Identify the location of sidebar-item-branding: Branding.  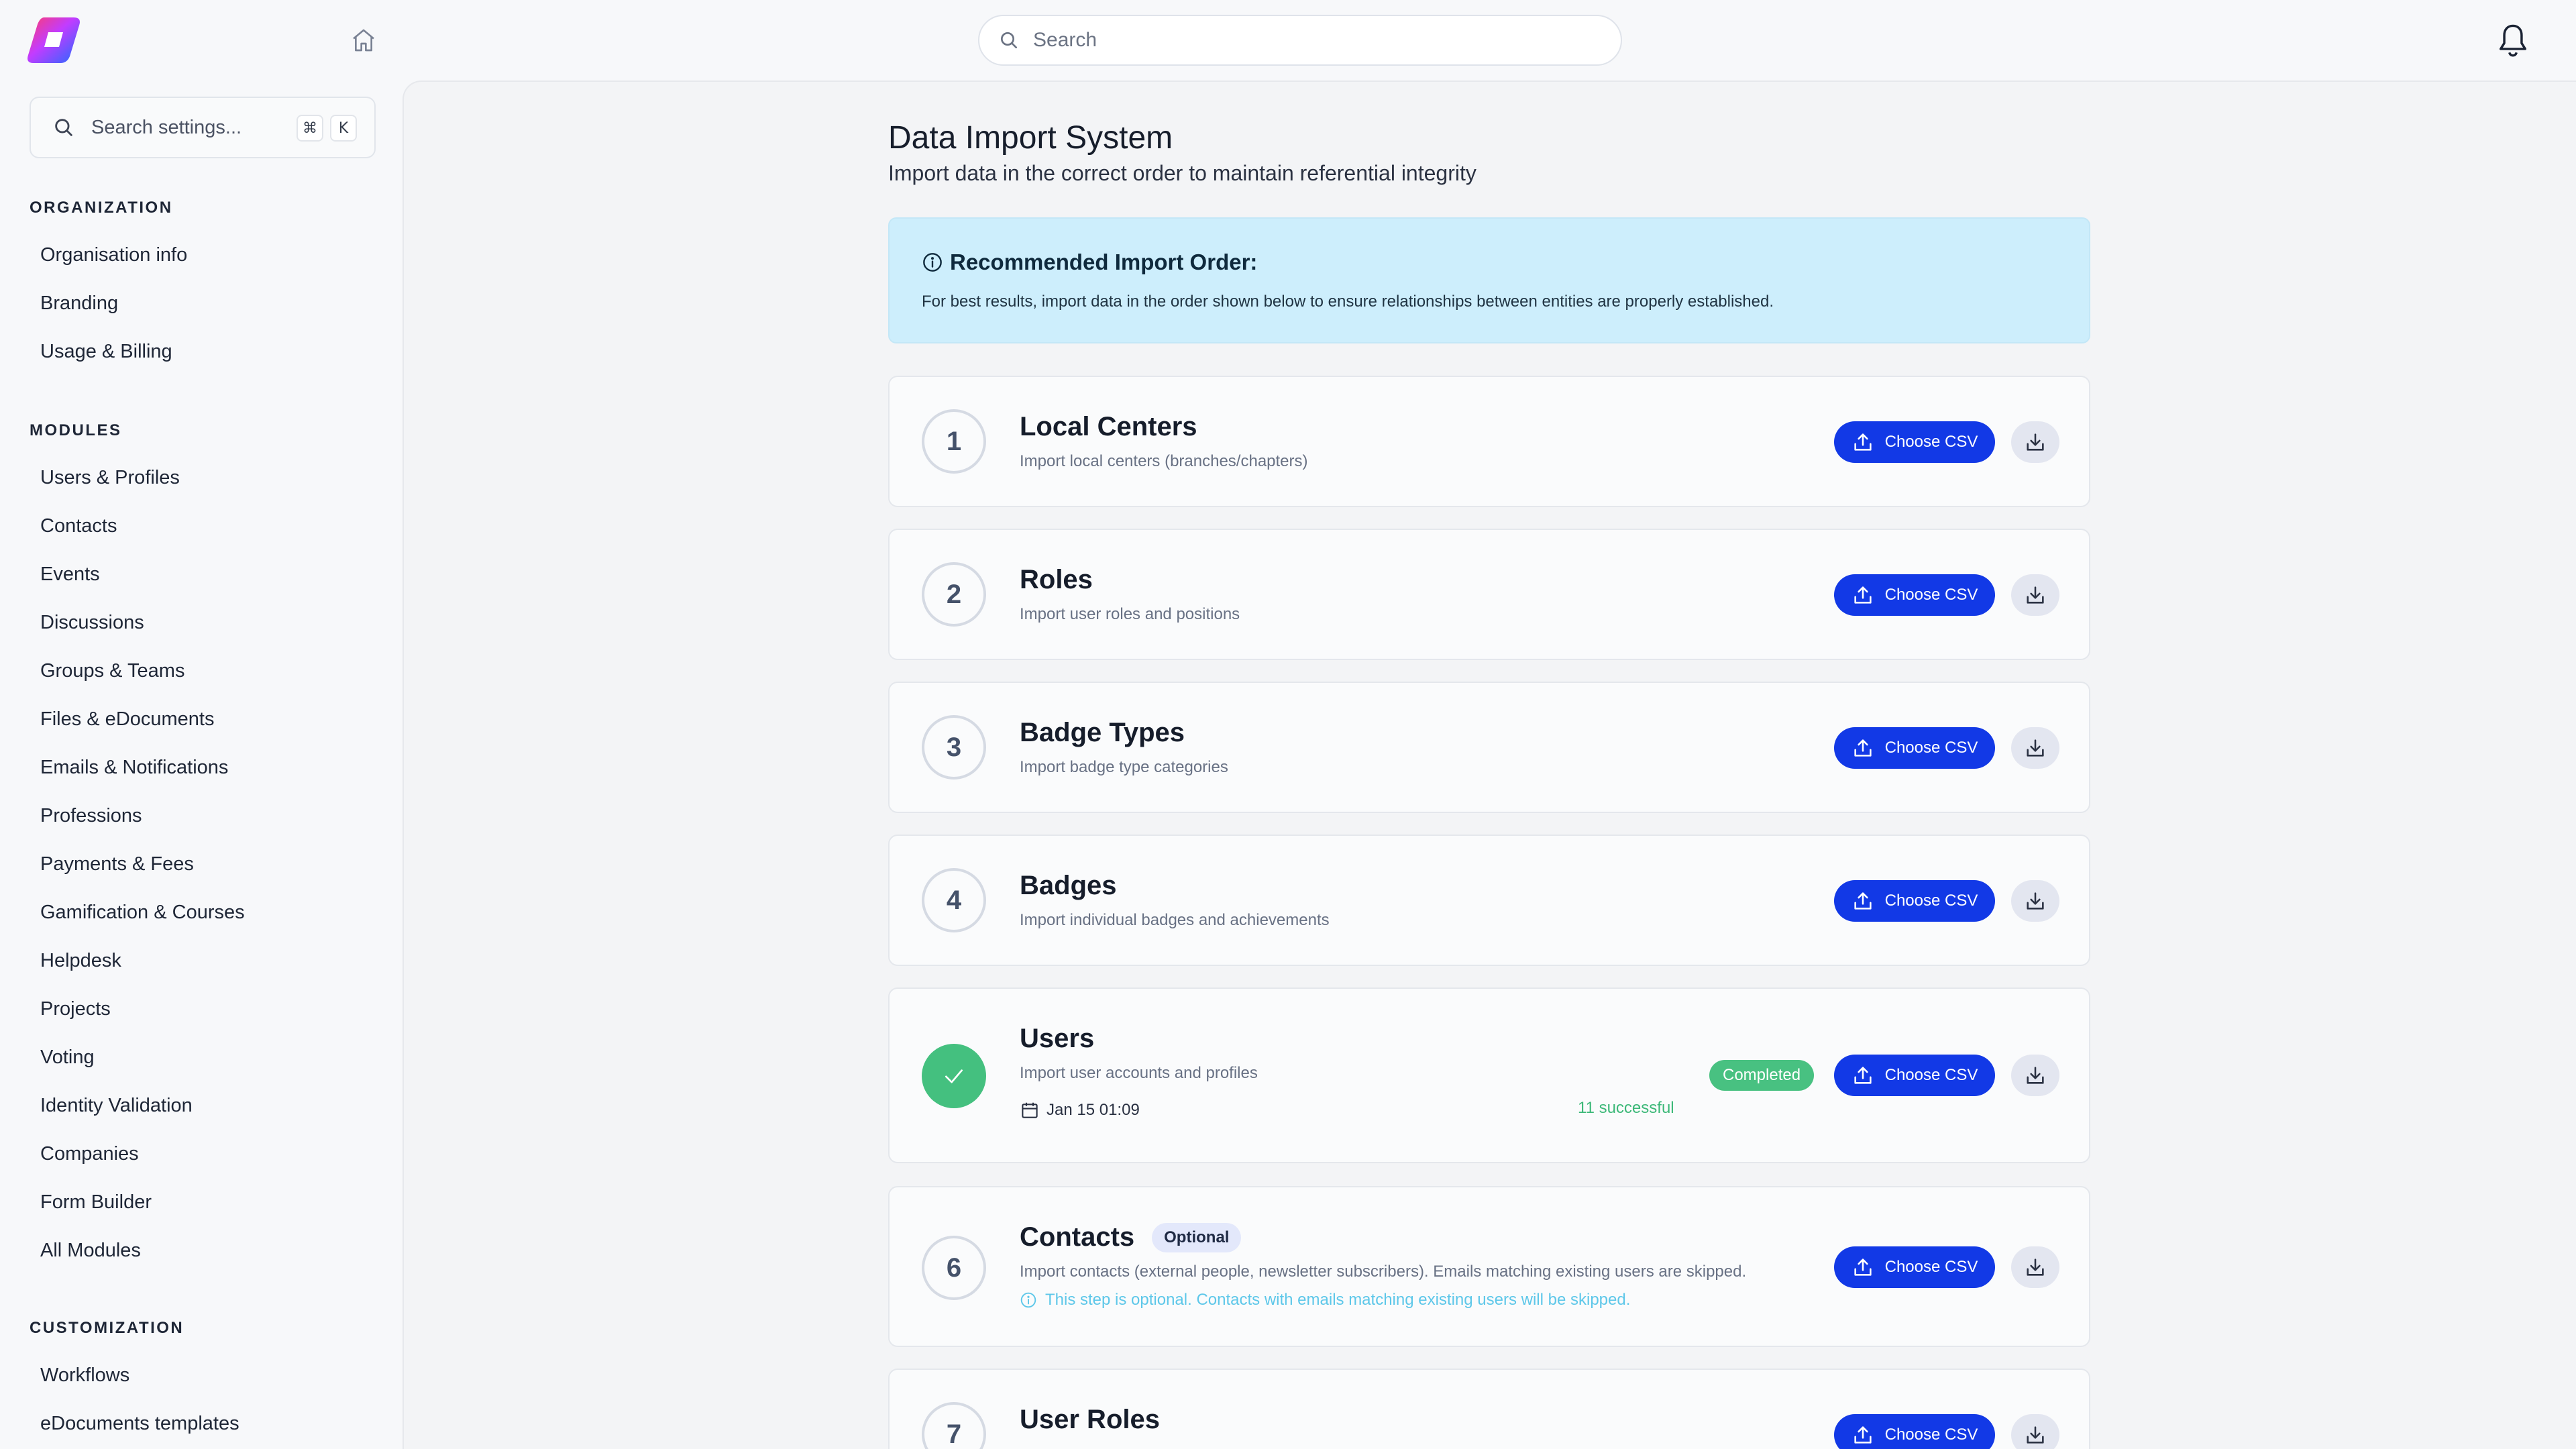
(201, 303).